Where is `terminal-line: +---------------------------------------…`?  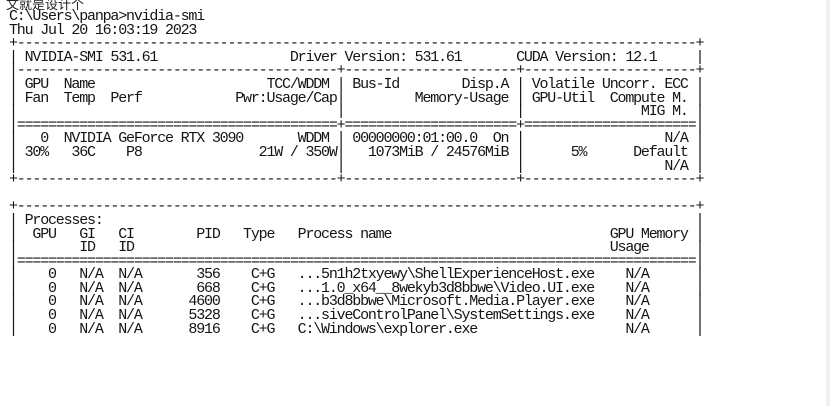 terminal-line: +---------------------------------------… is located at coordinates (357, 180).